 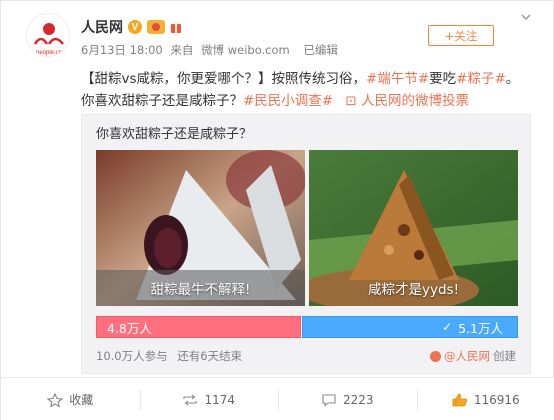 I want to click on check-icon: ✓, so click(x=447, y=327).